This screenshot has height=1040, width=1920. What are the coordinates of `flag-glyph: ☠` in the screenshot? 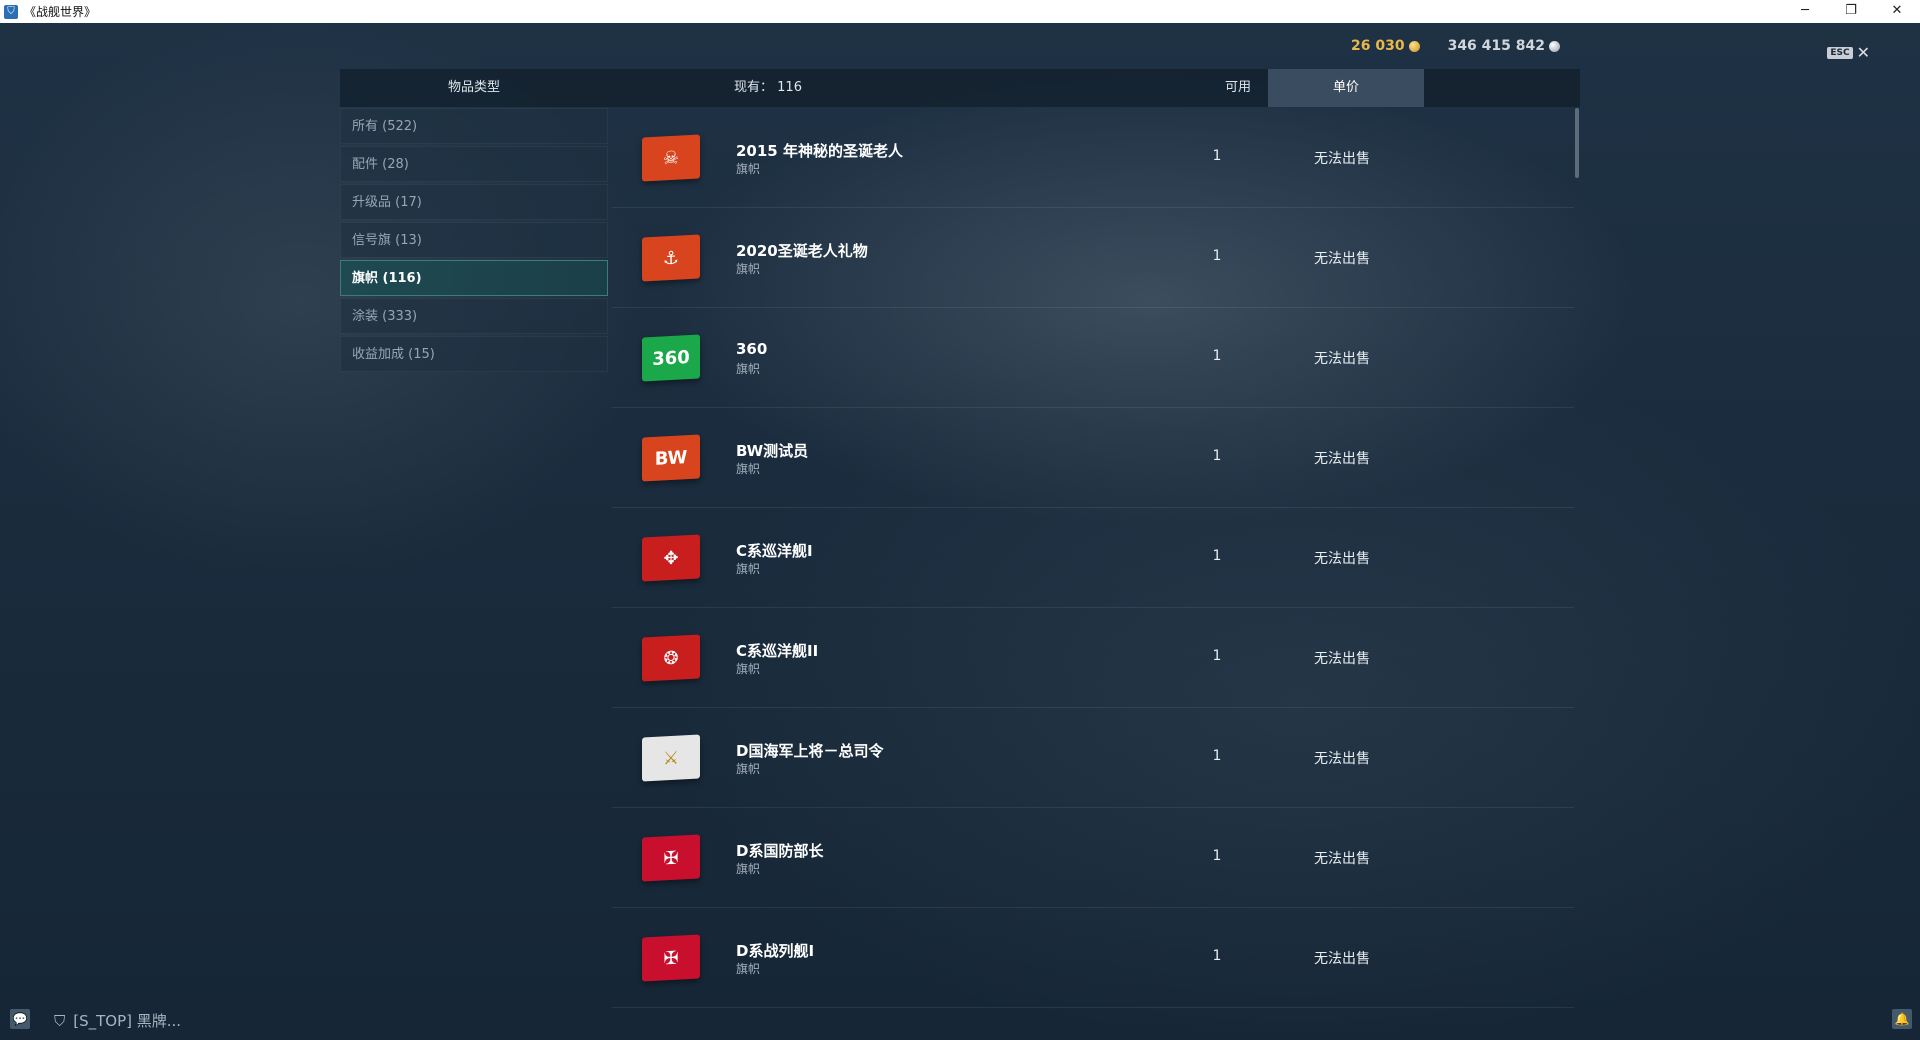 It's located at (671, 158).